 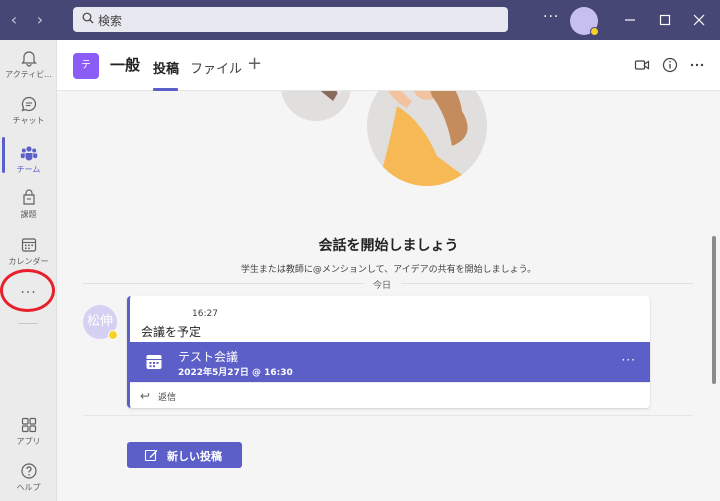 I want to click on title-bar: ‹ › 検索 ···, so click(x=360, y=20).